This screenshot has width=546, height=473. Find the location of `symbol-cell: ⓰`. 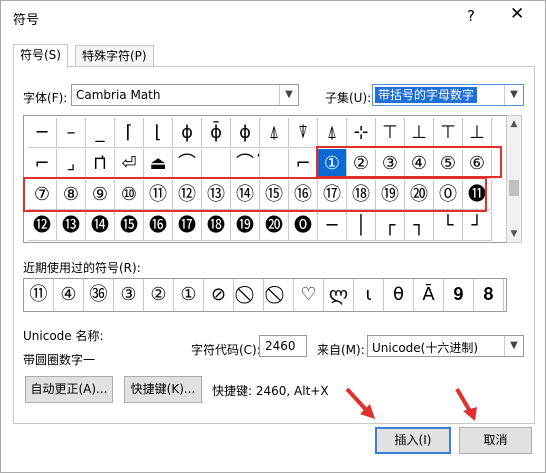

symbol-cell: ⓰ is located at coordinates (158, 226).